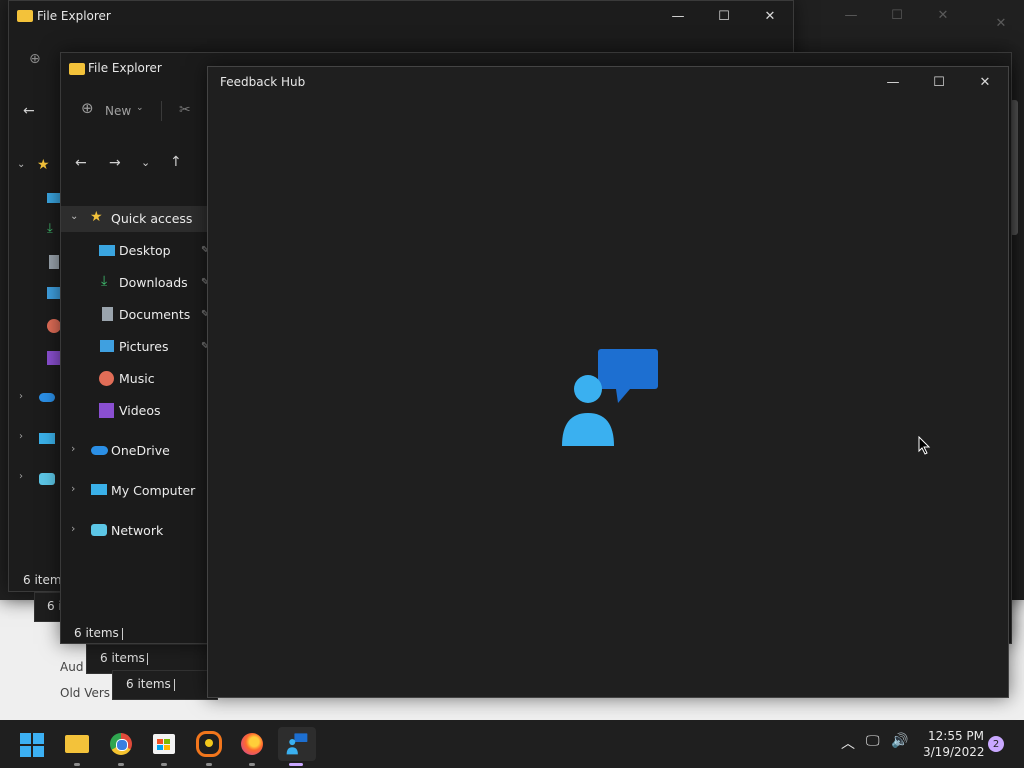  Describe the element at coordinates (154, 314) in the screenshot. I see `nav-documents: Documents` at that location.